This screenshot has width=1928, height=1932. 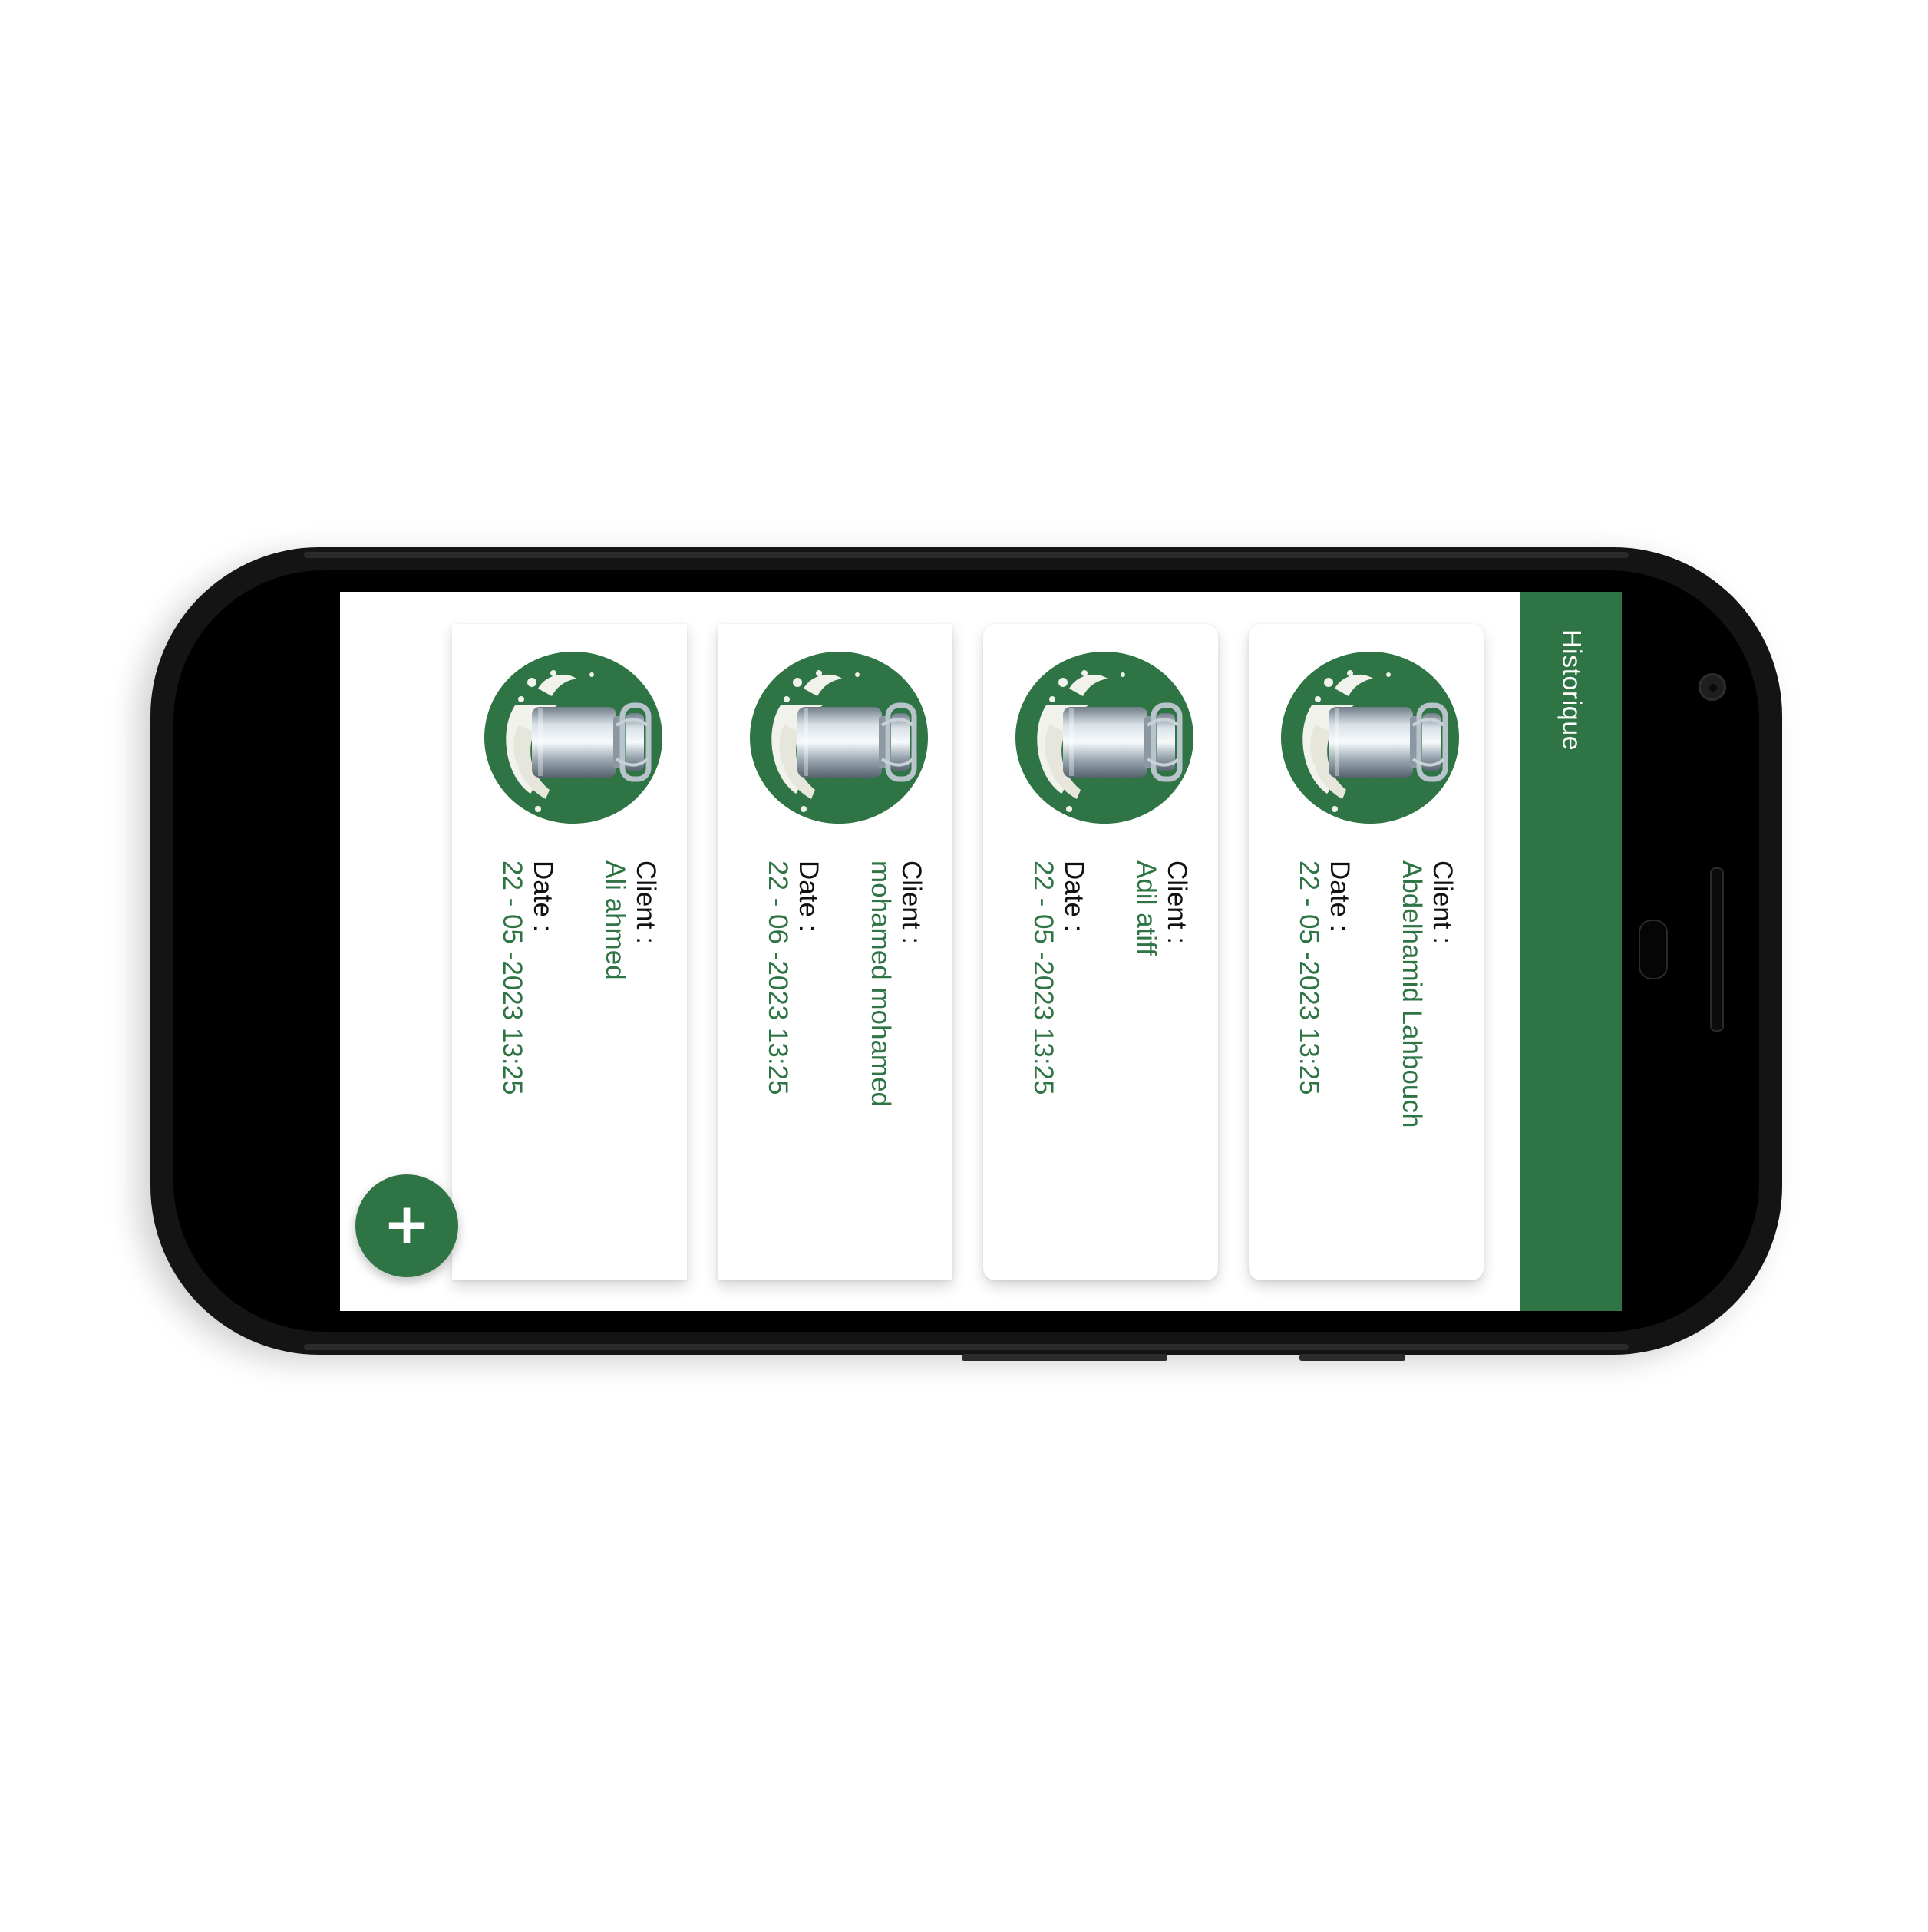 What do you see at coordinates (1412, 994) in the screenshot?
I see `client-name: Abdelhamid Lahbouch` at bounding box center [1412, 994].